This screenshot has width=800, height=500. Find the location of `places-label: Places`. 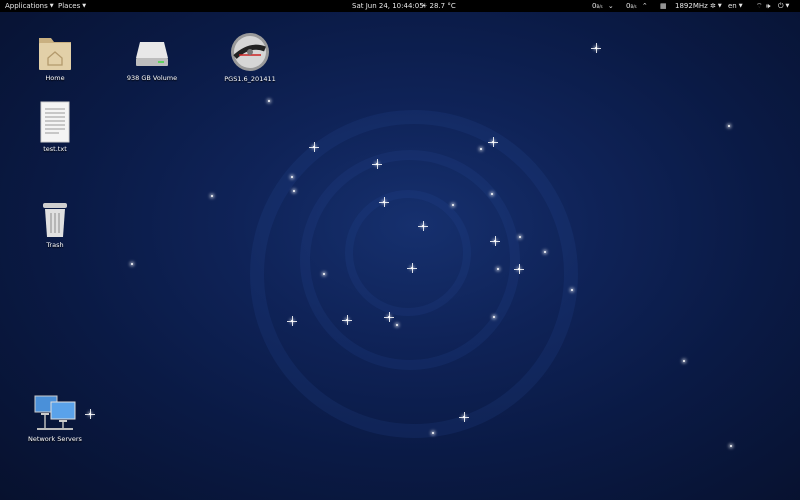

places-label: Places is located at coordinates (69, 6).